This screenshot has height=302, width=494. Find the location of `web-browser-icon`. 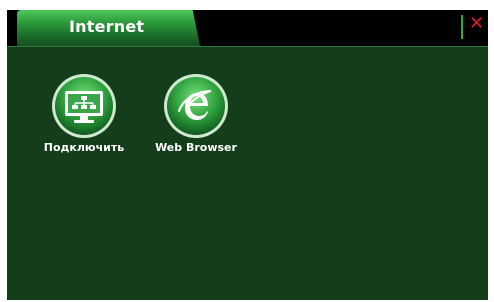

web-browser-icon is located at coordinates (196, 106).